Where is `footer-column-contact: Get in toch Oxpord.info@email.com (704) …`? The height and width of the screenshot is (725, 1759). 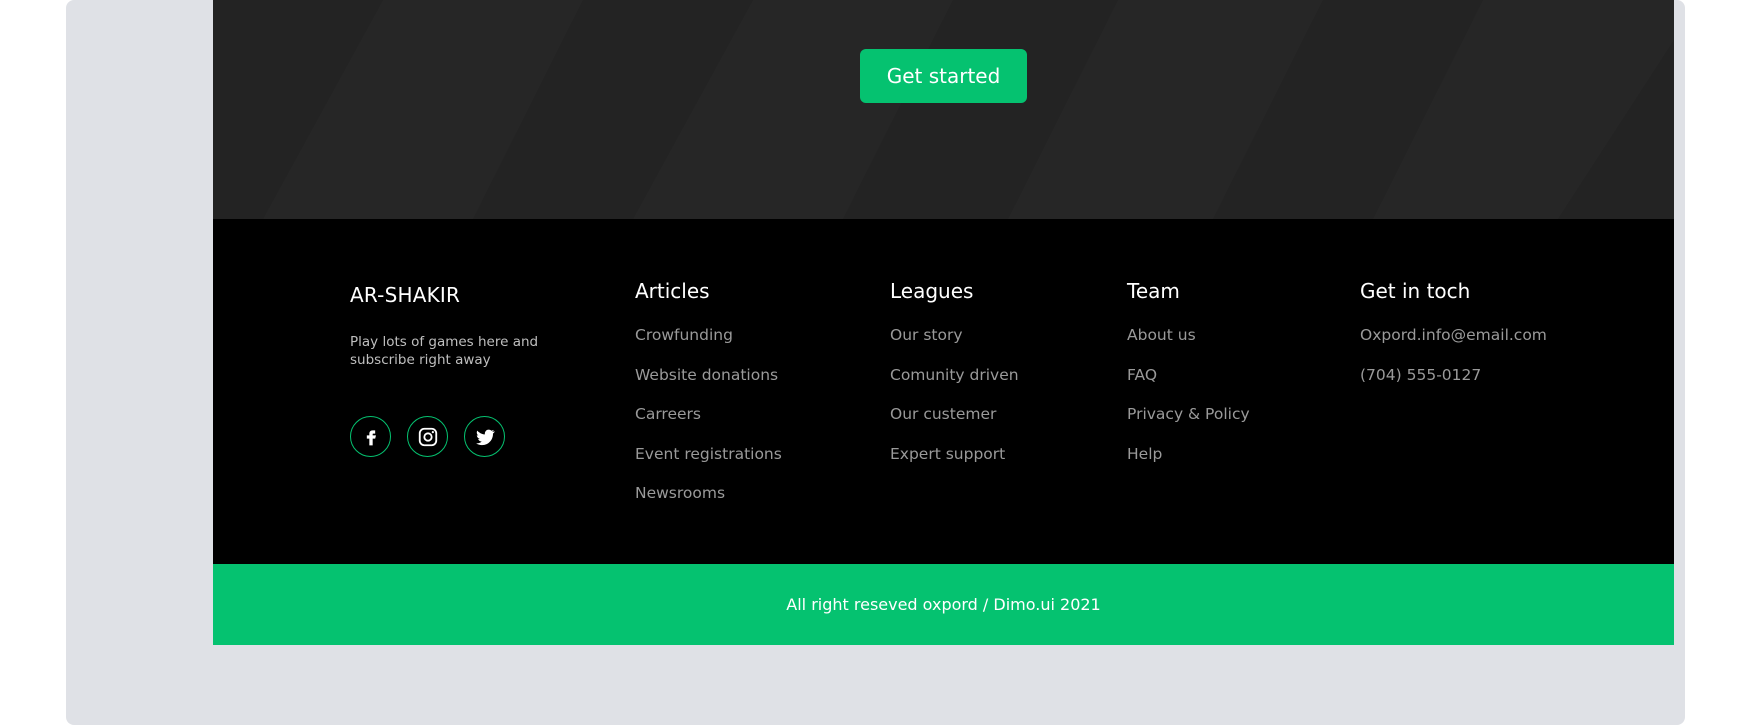 footer-column-contact: Get in toch Oxpord.info@email.com (704) … is located at coordinates (1453, 341).